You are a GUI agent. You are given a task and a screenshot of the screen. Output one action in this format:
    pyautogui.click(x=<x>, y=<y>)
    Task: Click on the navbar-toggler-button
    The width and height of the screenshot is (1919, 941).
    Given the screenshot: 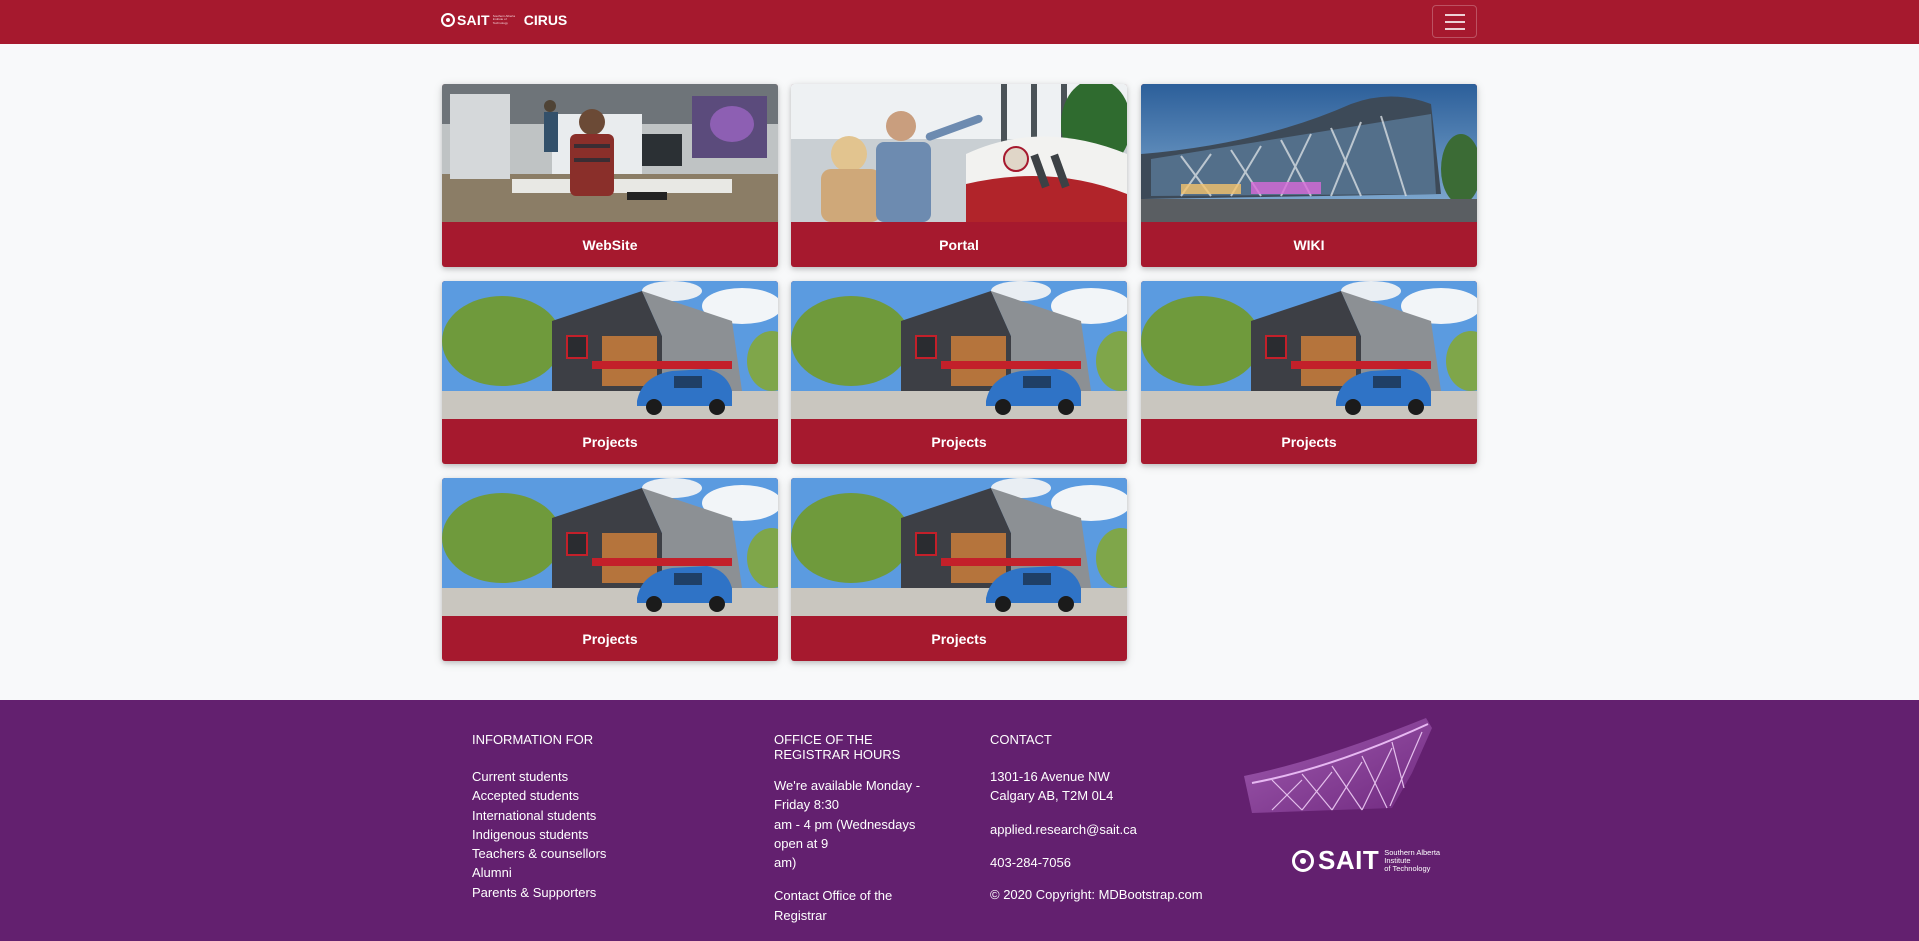 What is the action you would take?
    pyautogui.click(x=1454, y=21)
    